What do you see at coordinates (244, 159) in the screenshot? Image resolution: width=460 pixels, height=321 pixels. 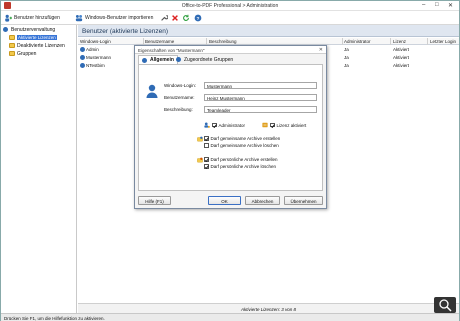 I see `checkbox-label: Darf persönliche Archive erstellen` at bounding box center [244, 159].